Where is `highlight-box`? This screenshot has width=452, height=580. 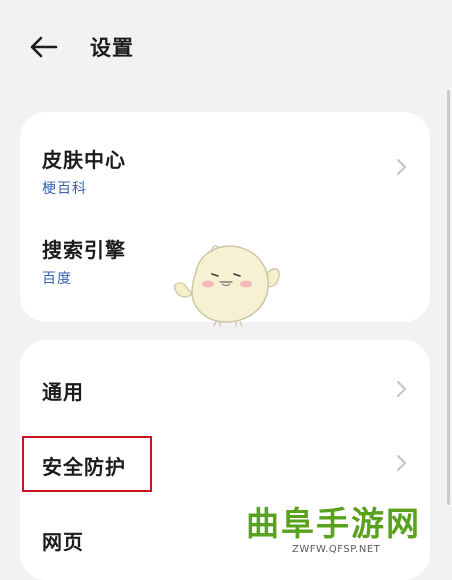 highlight-box is located at coordinates (87, 464).